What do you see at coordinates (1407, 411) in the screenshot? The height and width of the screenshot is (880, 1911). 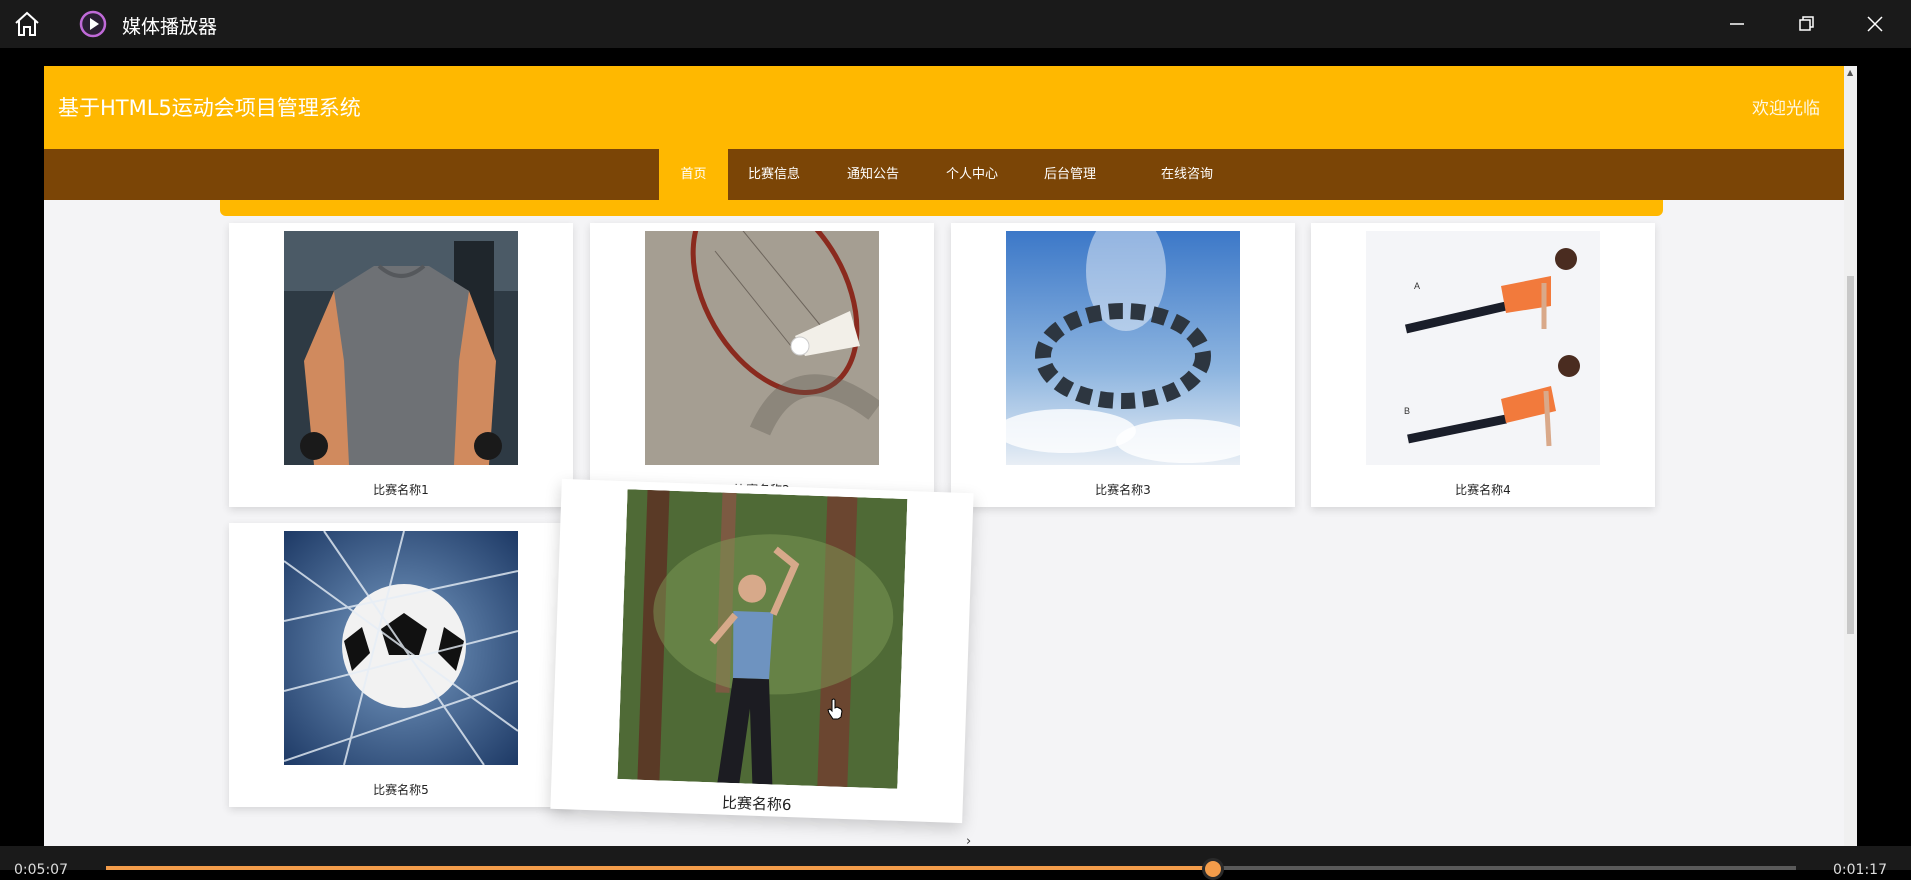 I see `svg-text: B` at bounding box center [1407, 411].